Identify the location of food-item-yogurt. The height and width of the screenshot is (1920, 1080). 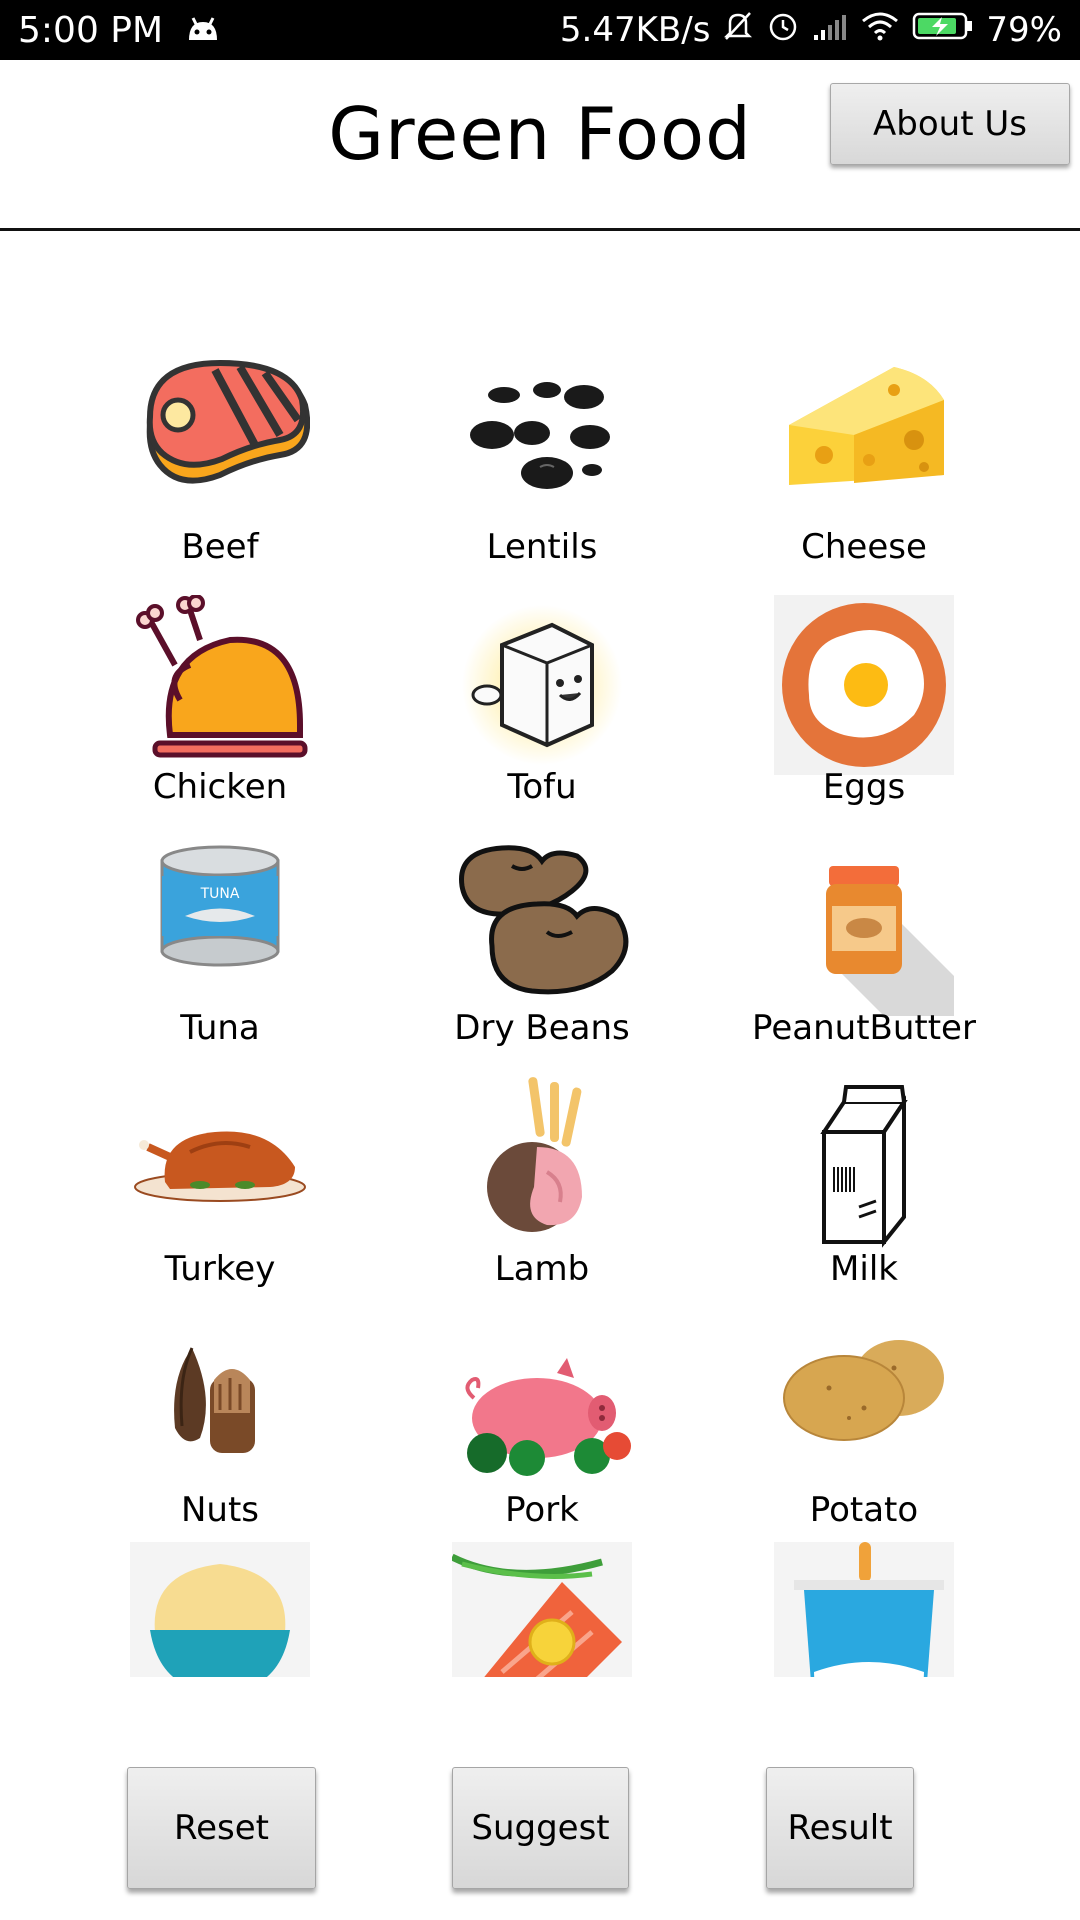
(864, 1662).